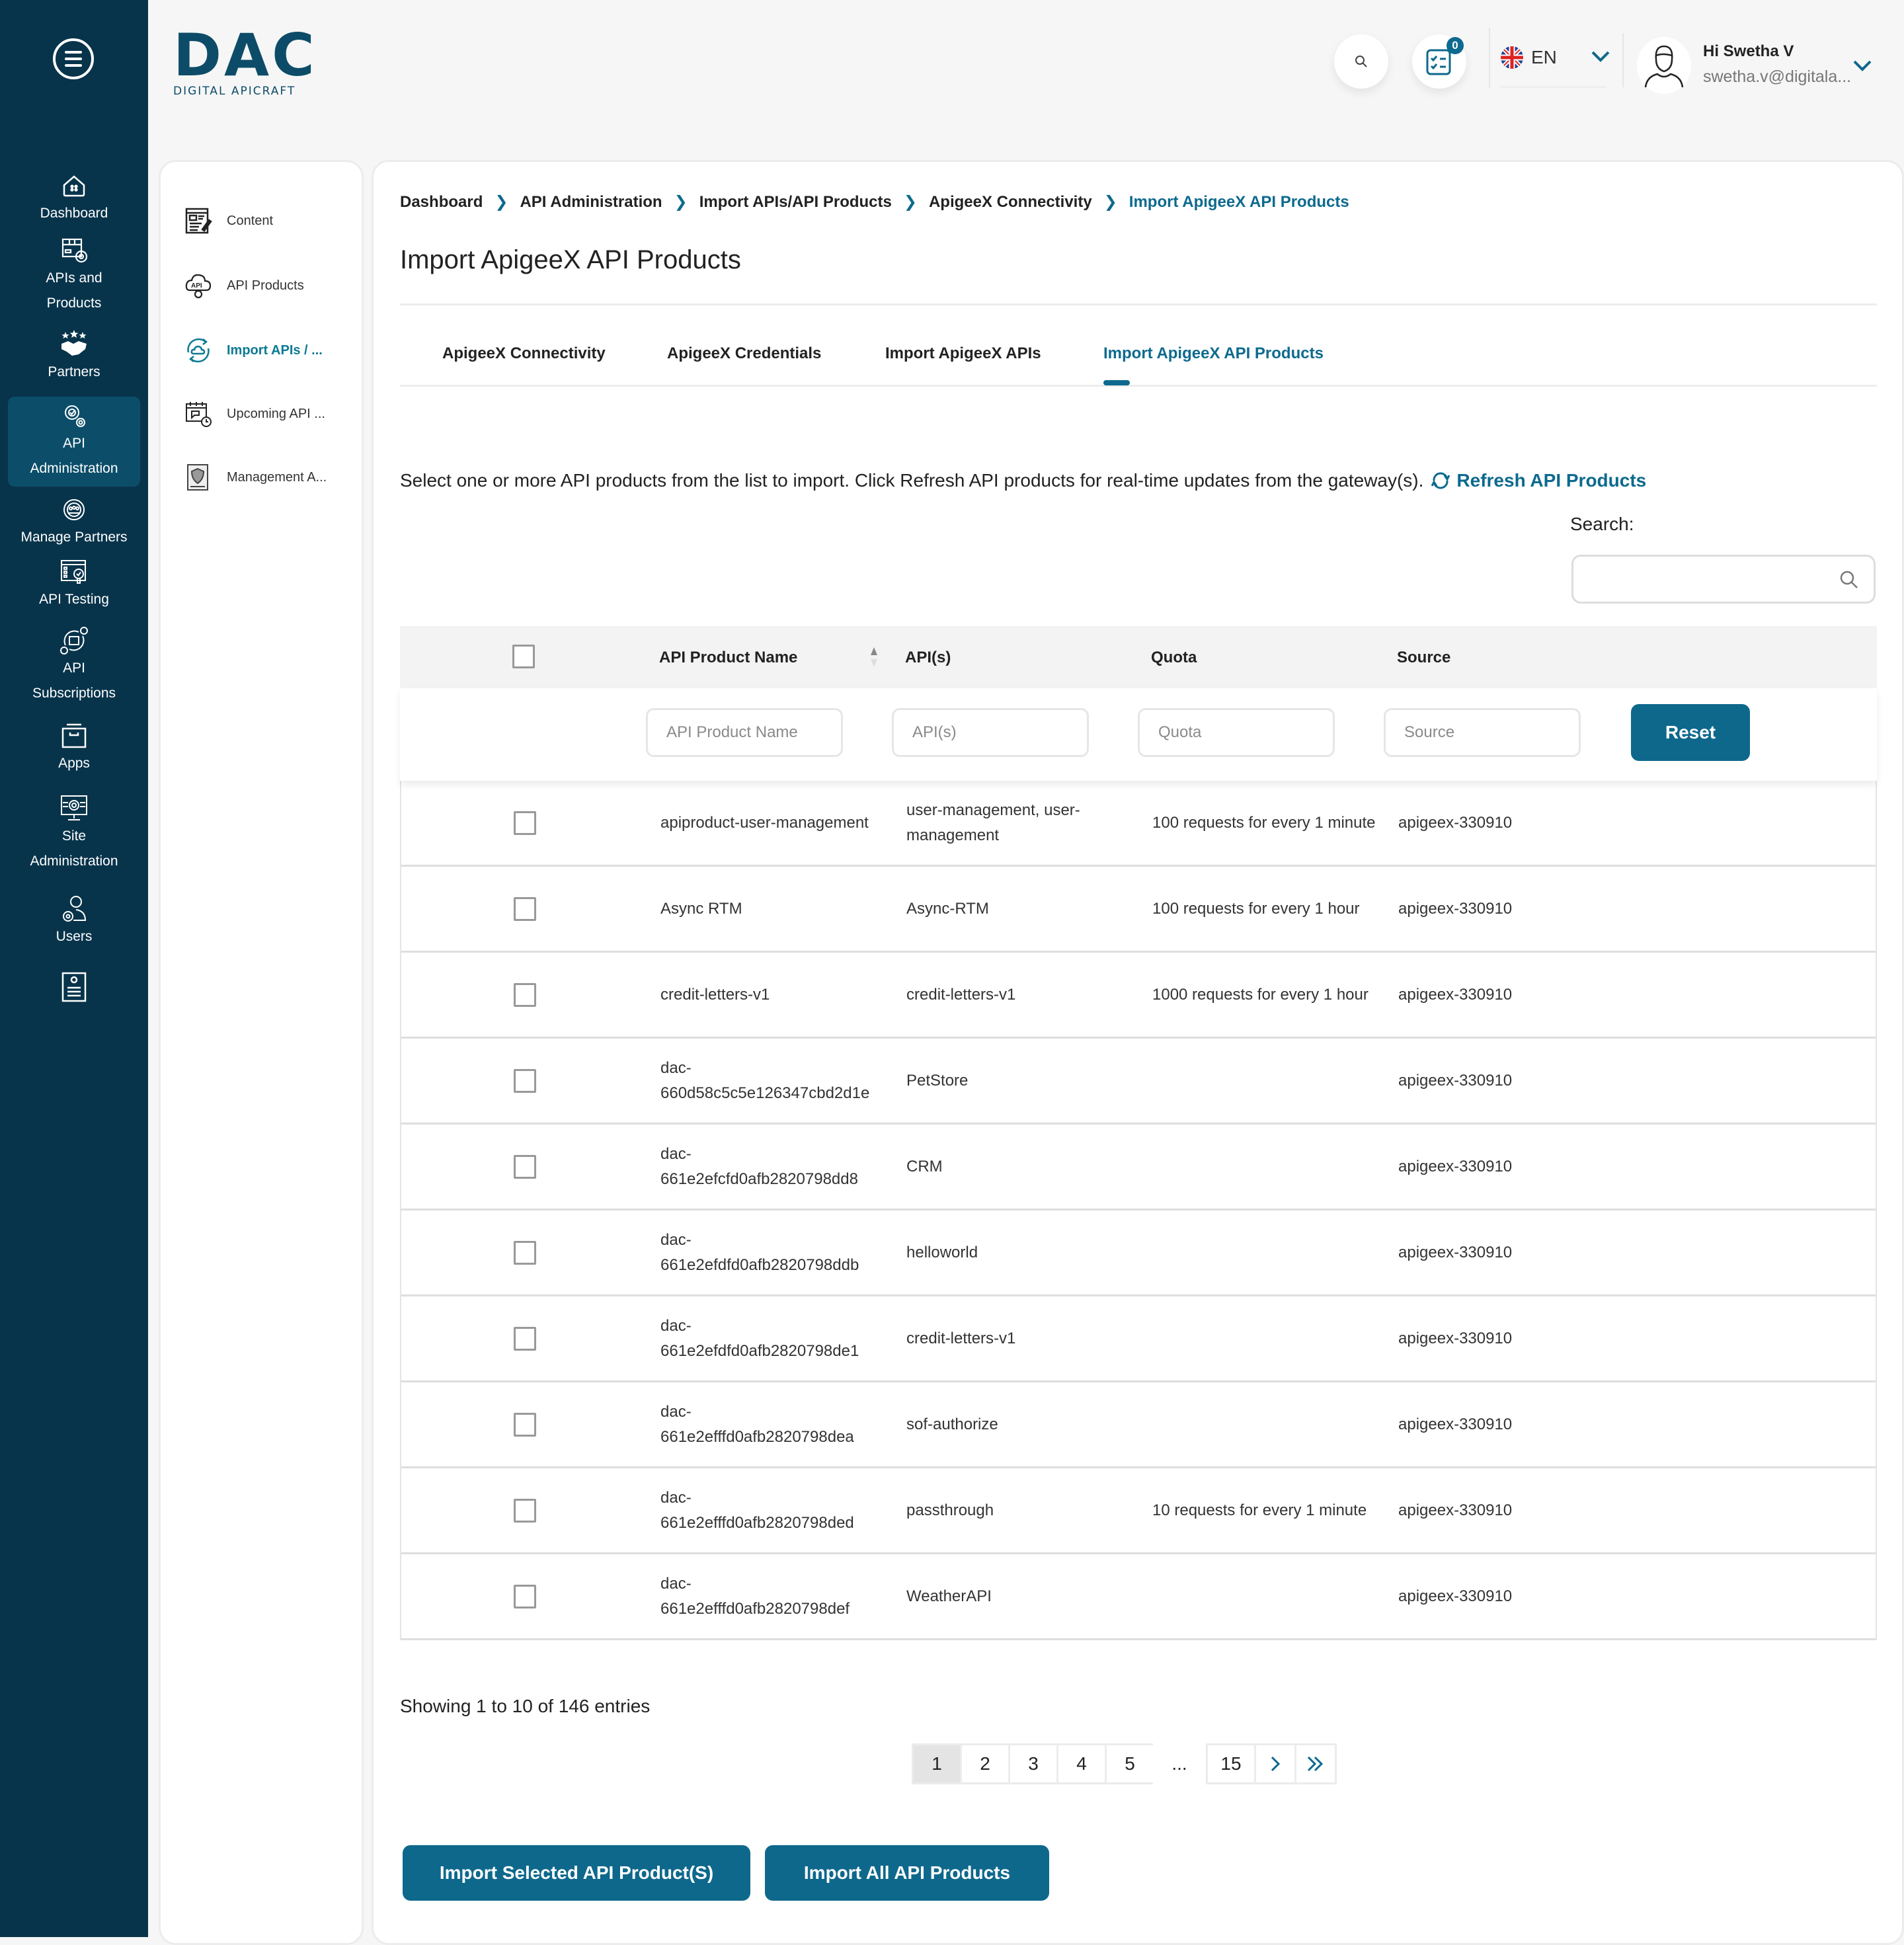  I want to click on rail-item-api-subscriptions: API Subscriptions, so click(74, 665).